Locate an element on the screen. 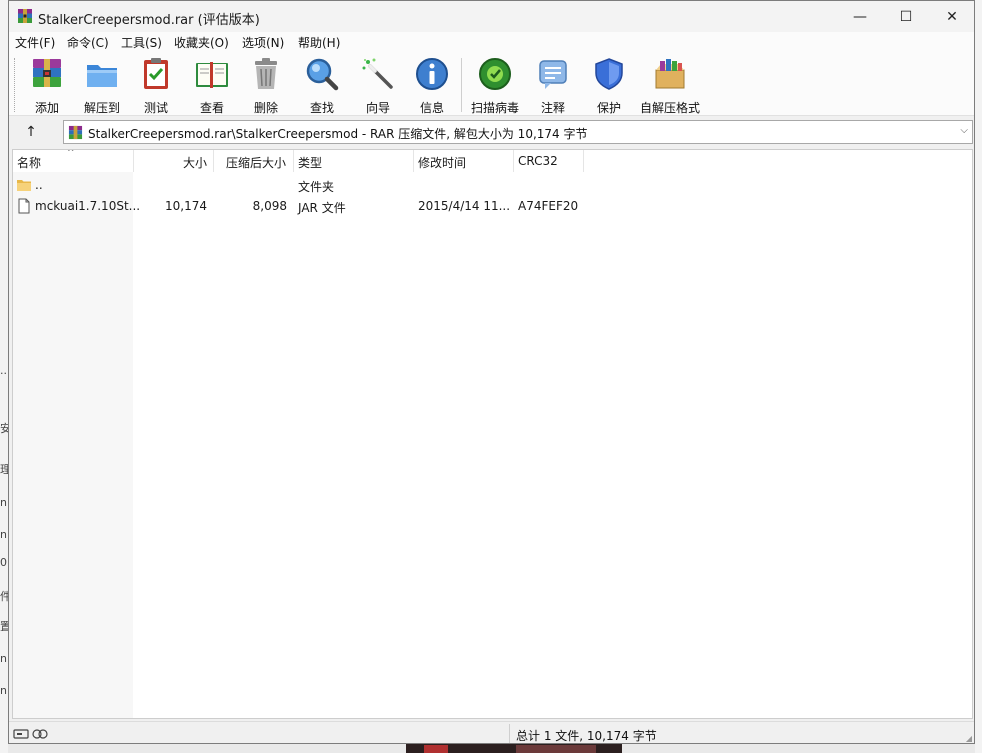 The width and height of the screenshot is (982, 753). column-header-name: 名称 is located at coordinates (29, 162).